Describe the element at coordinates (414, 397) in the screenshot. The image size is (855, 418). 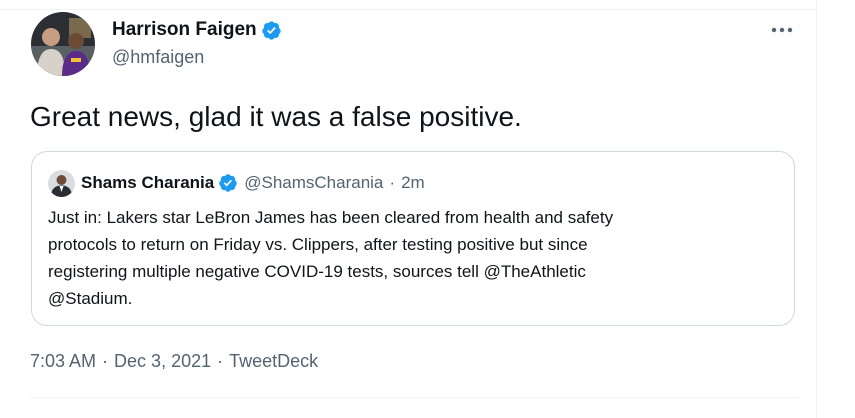
I see `bottom-divider` at that location.